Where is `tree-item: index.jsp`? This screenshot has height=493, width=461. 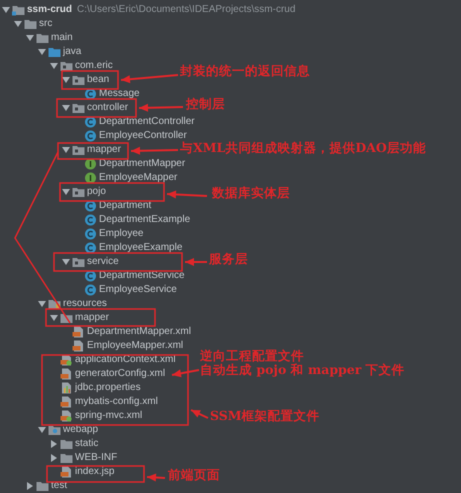
tree-item: index.jsp is located at coordinates (94, 472).